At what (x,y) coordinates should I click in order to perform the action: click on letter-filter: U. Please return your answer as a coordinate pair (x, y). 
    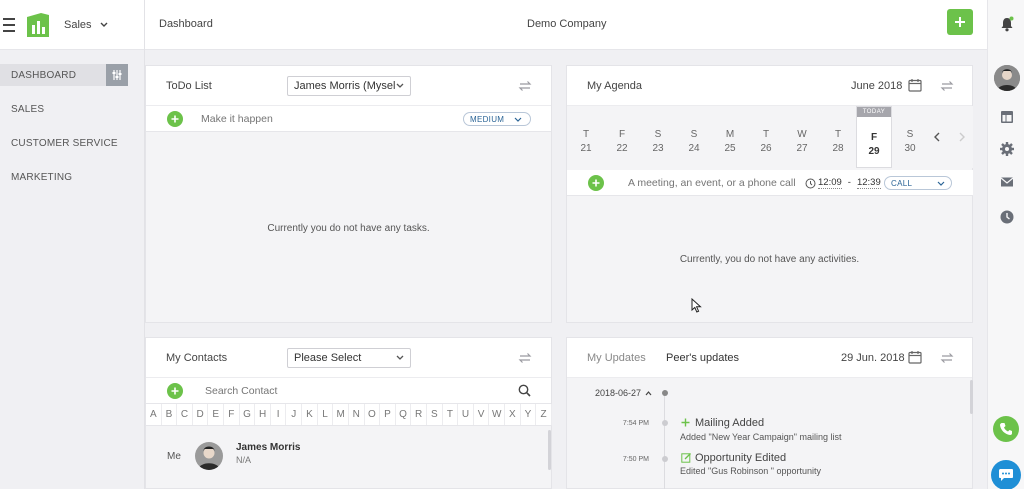
    Looking at the image, I should click on (466, 414).